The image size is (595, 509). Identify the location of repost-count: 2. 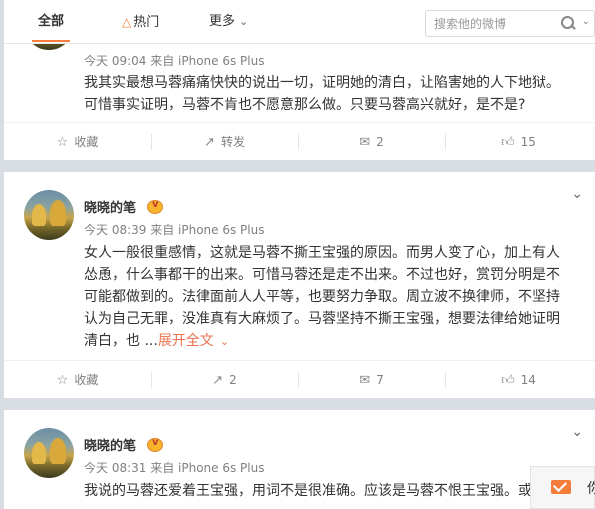
(233, 380).